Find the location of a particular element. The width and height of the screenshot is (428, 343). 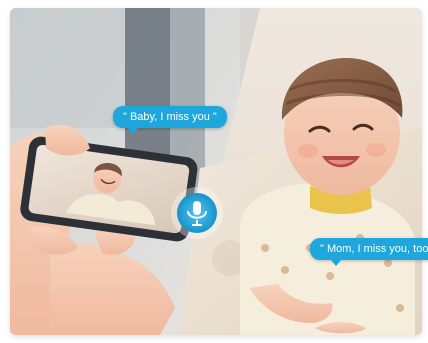

speech-bubble-baby: " Mom, I miss you, too " is located at coordinates (369, 252).